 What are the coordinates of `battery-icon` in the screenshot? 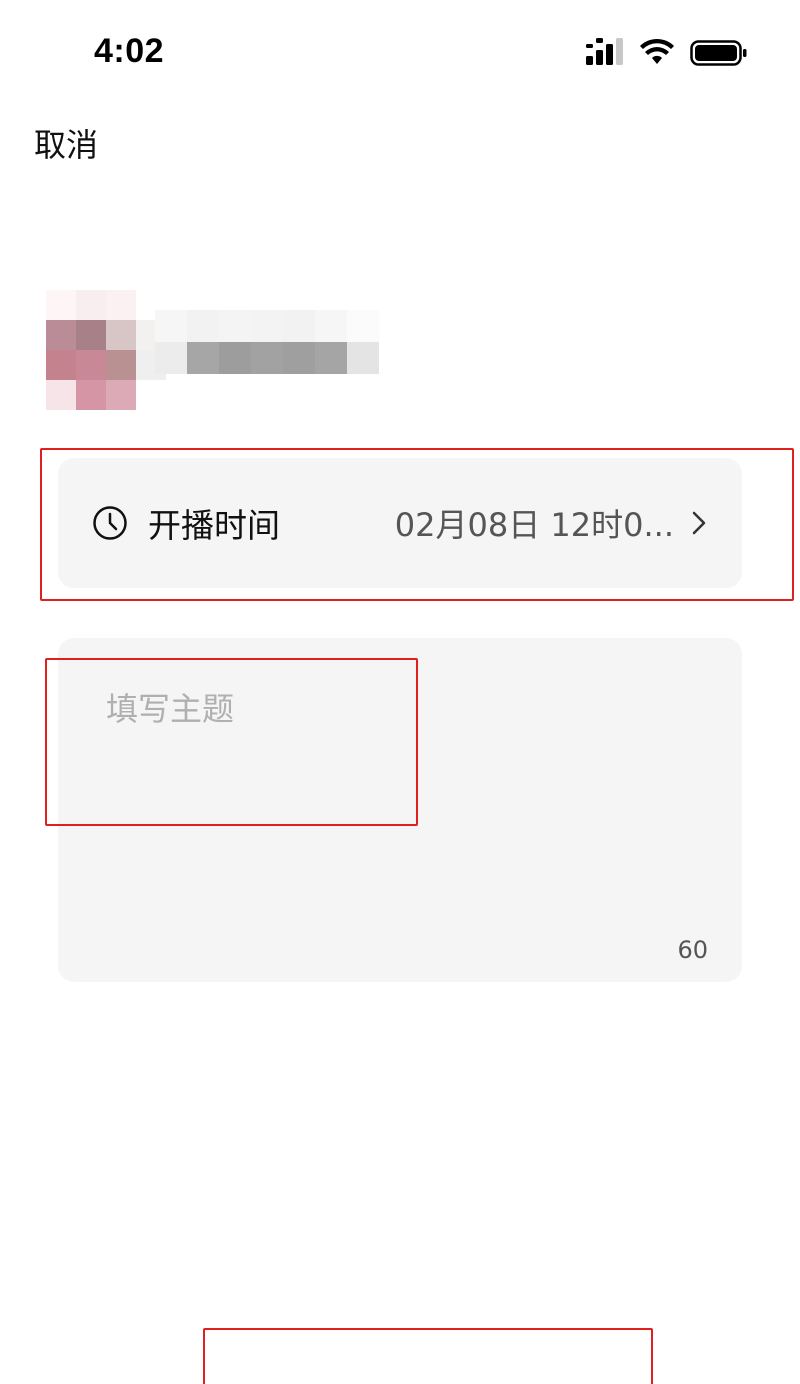 It's located at (718, 53).